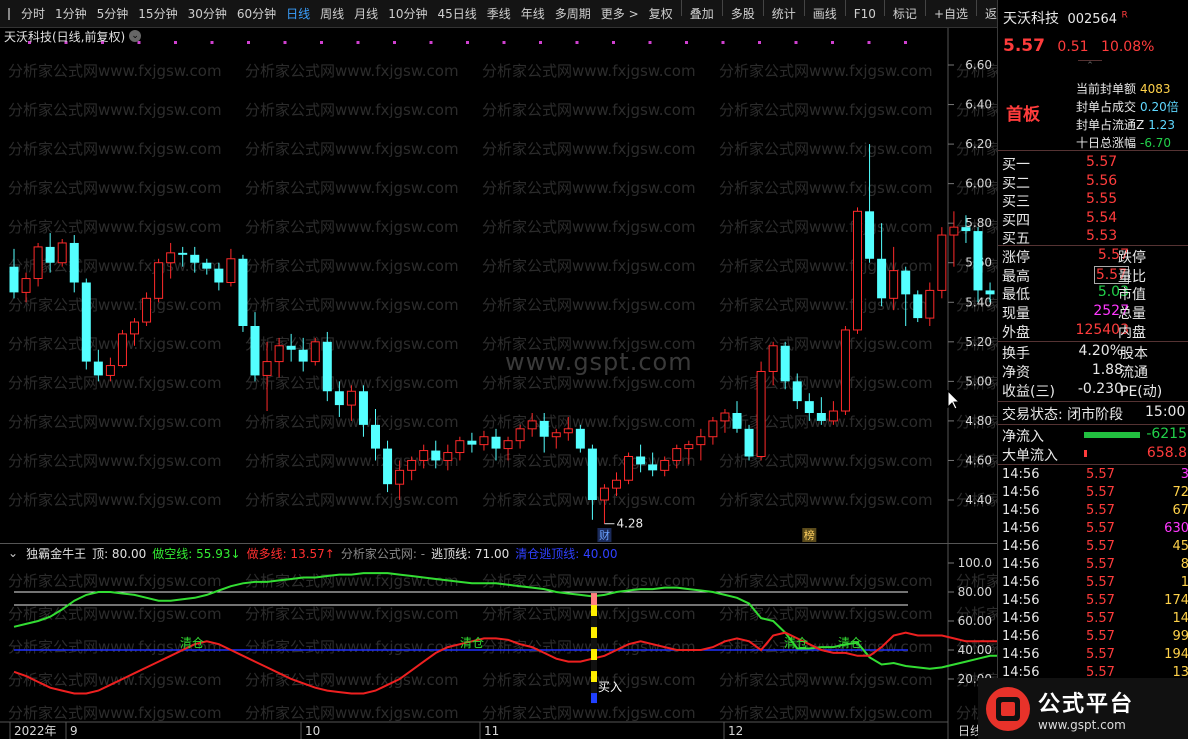 The height and width of the screenshot is (739, 1188). I want to click on net-inflow-row: 净流入 -6215, so click(1095, 436).